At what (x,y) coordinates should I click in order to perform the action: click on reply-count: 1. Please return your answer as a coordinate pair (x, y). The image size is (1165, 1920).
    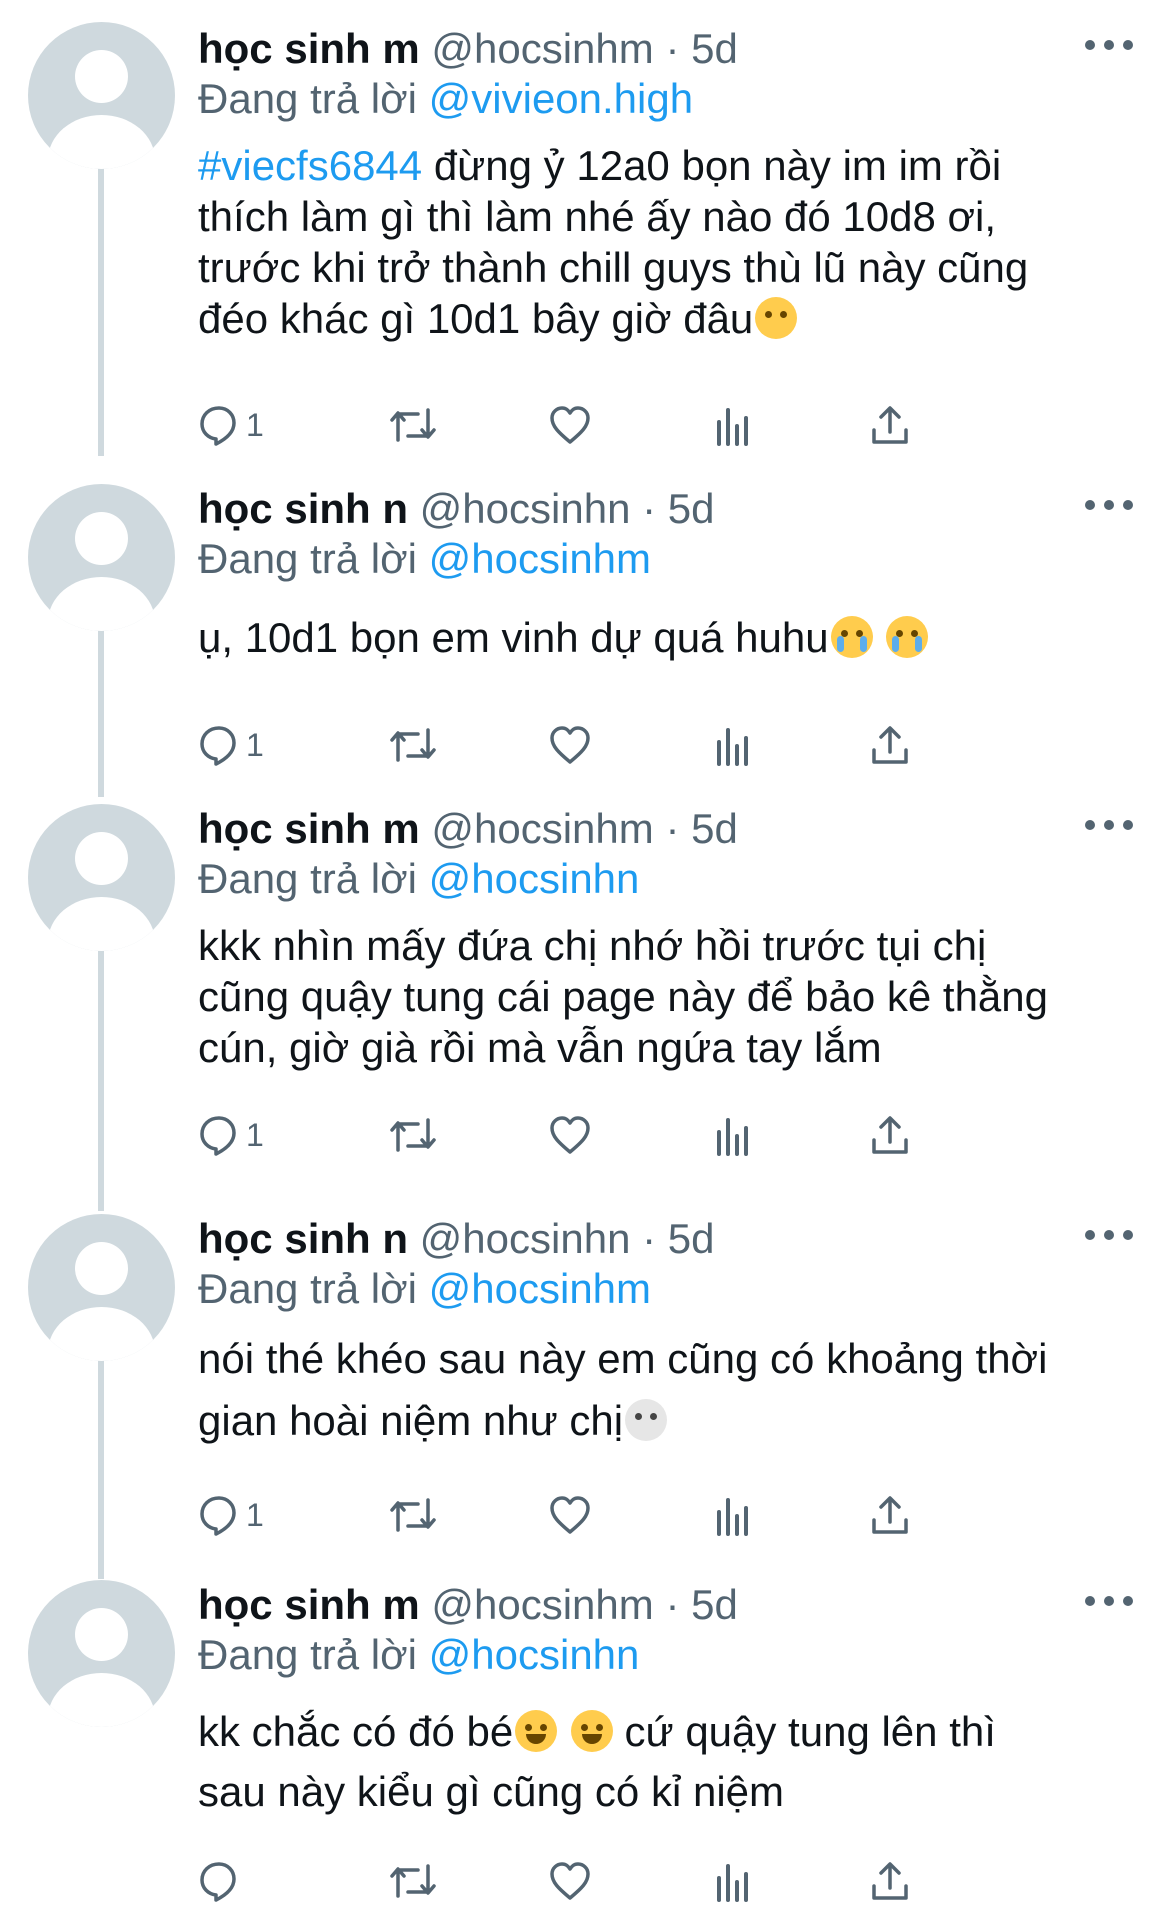
    Looking at the image, I should click on (255, 424).